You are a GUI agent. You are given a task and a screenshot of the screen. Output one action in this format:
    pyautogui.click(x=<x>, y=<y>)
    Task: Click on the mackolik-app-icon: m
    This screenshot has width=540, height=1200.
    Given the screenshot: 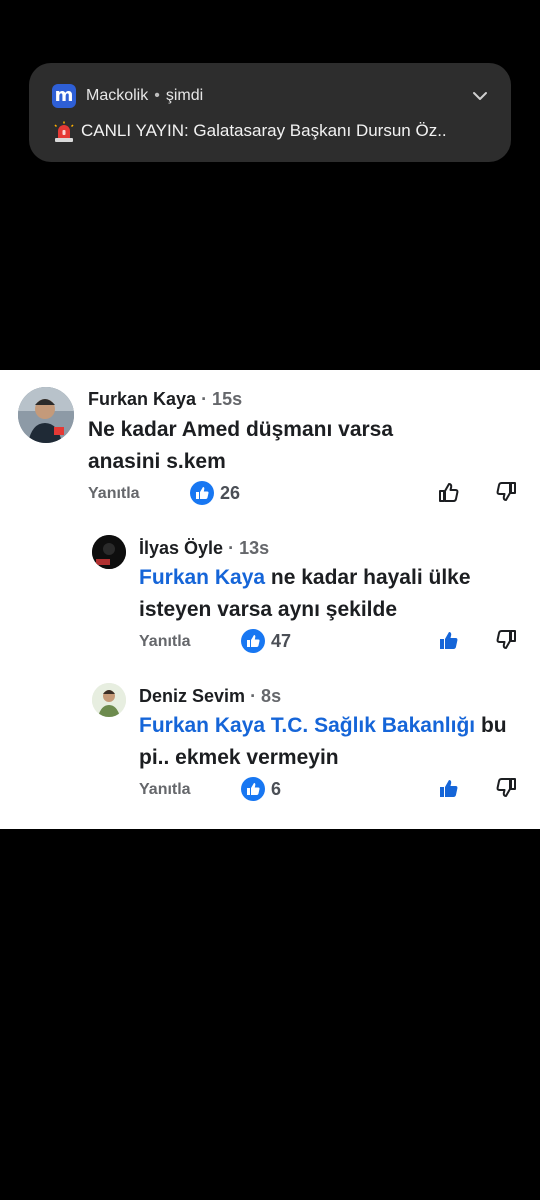 What is the action you would take?
    pyautogui.click(x=64, y=96)
    